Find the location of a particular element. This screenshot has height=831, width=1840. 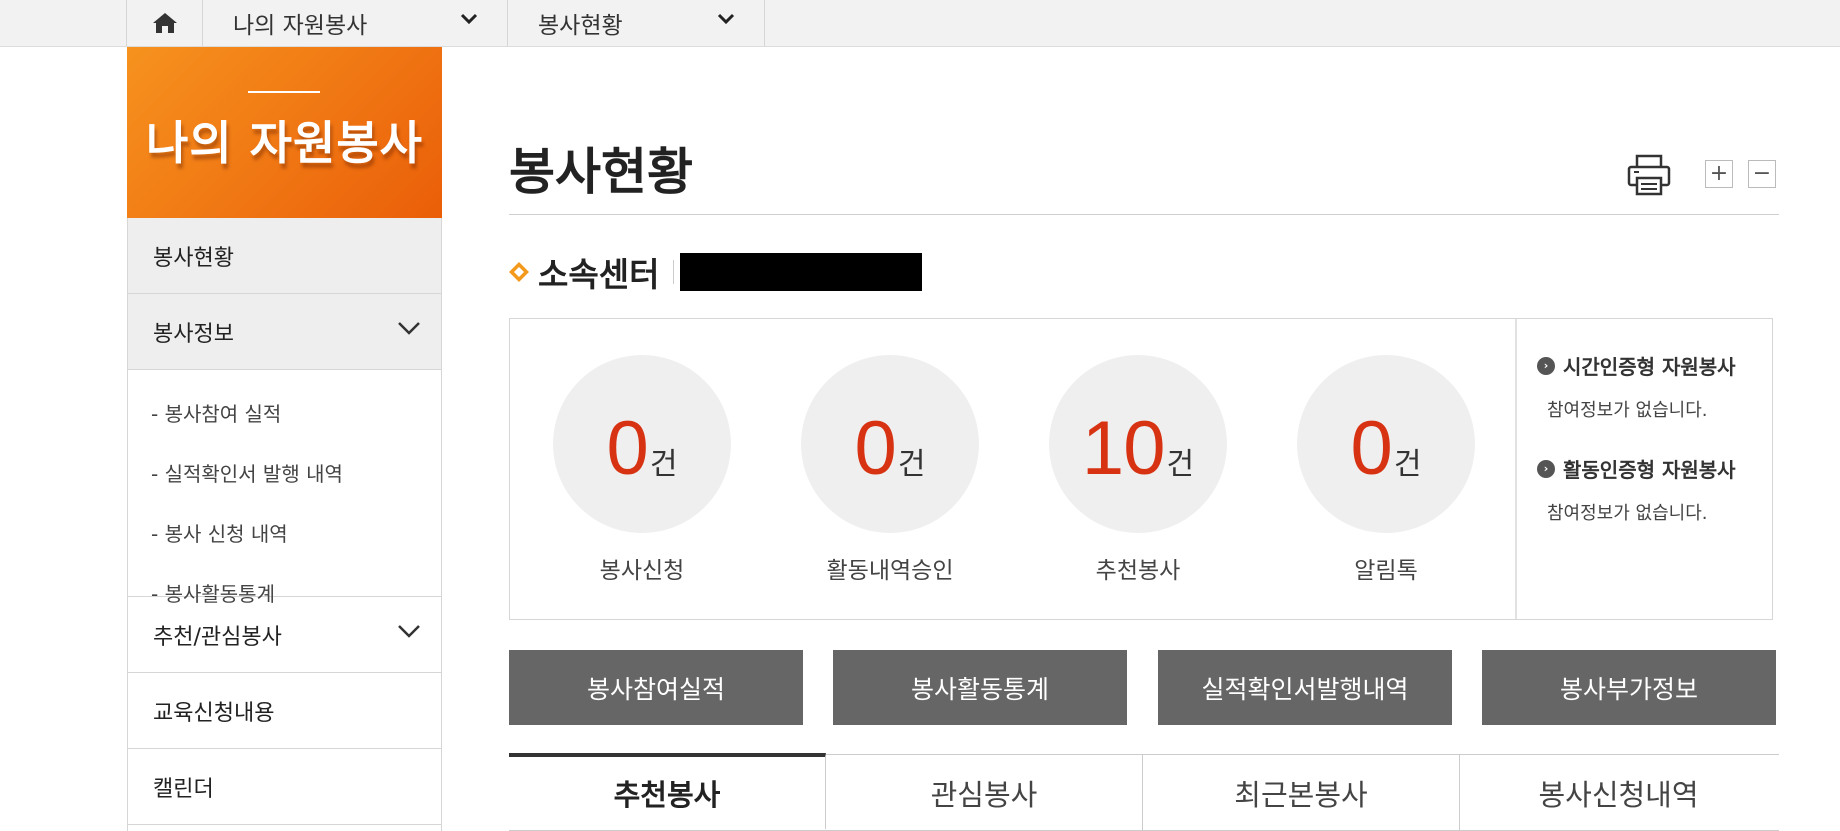

submenu-item-certificate: - 실적확인서 발행 내역 is located at coordinates (284, 488).